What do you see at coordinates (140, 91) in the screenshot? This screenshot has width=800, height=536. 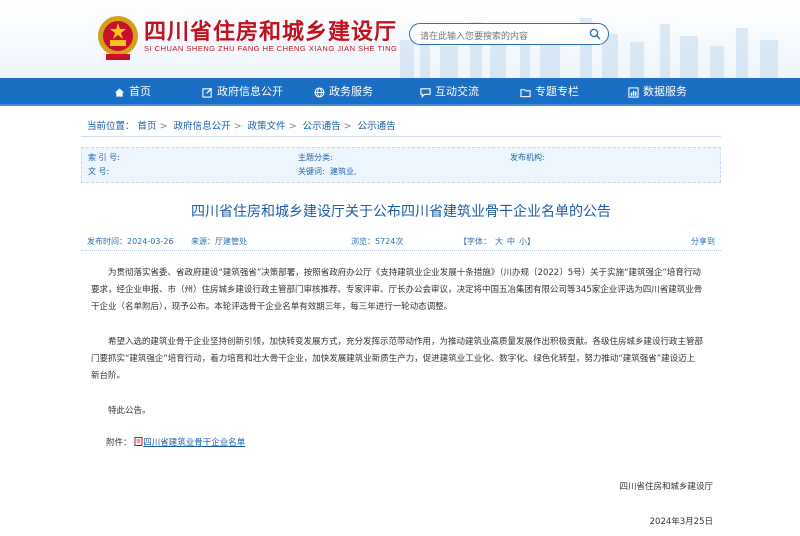 I see `nav-label: 首页` at bounding box center [140, 91].